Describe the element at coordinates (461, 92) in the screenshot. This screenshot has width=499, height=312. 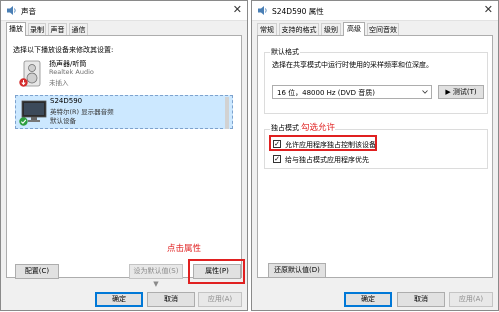
I see `test-button: ▶ 测试(T)` at that location.